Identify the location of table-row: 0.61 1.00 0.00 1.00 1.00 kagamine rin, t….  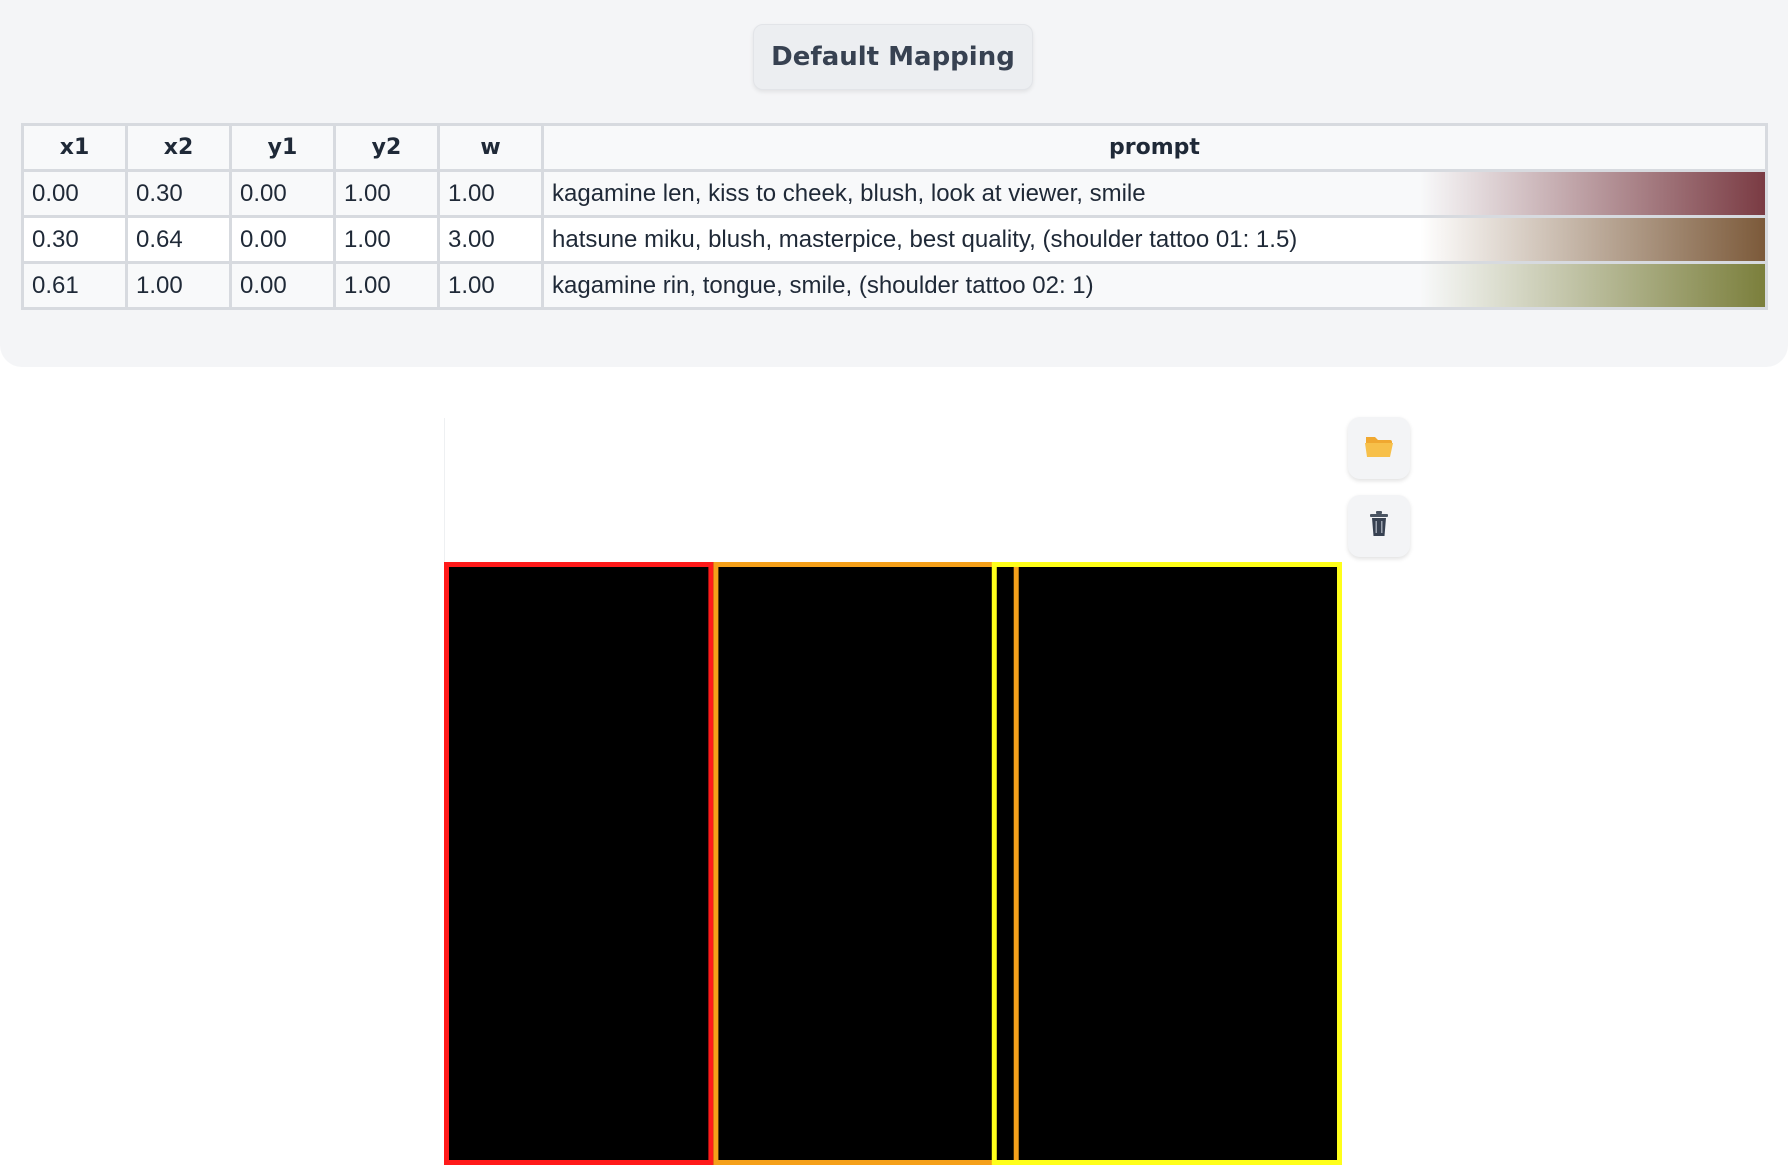
(894, 285).